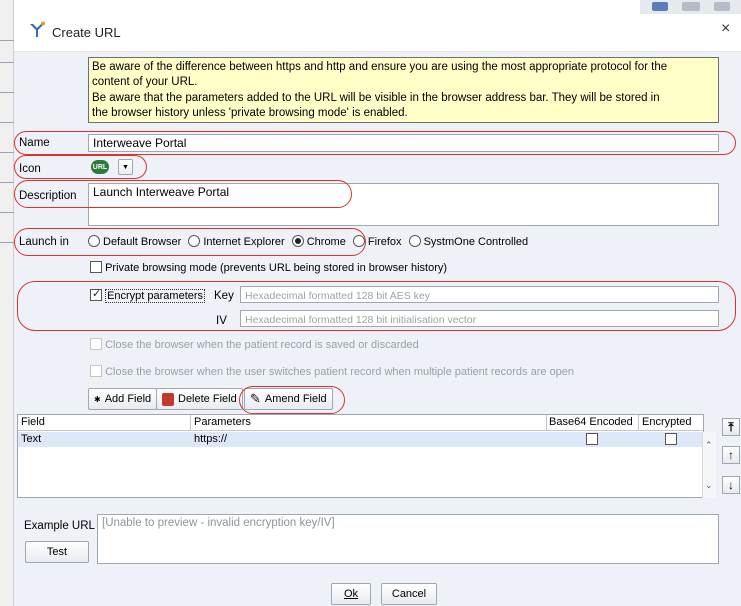  I want to click on launch-systmone-controlled: SystmOne Controlled, so click(468, 241).